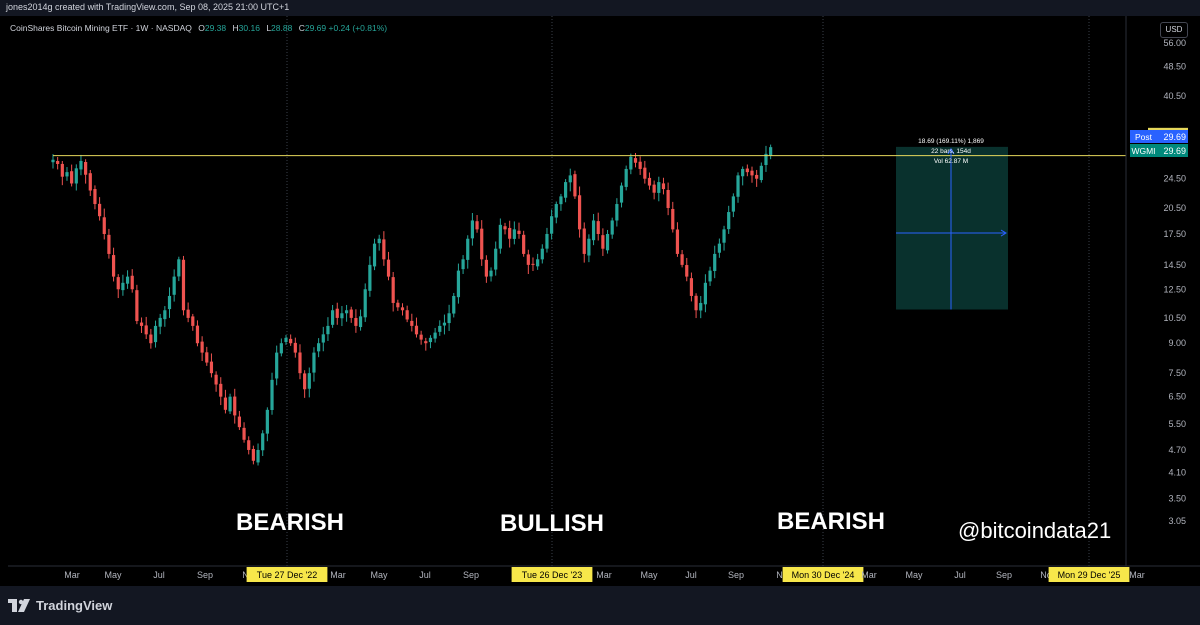 The height and width of the screenshot is (625, 1200). Describe the element at coordinates (952, 228) in the screenshot. I see `measure-box` at that location.